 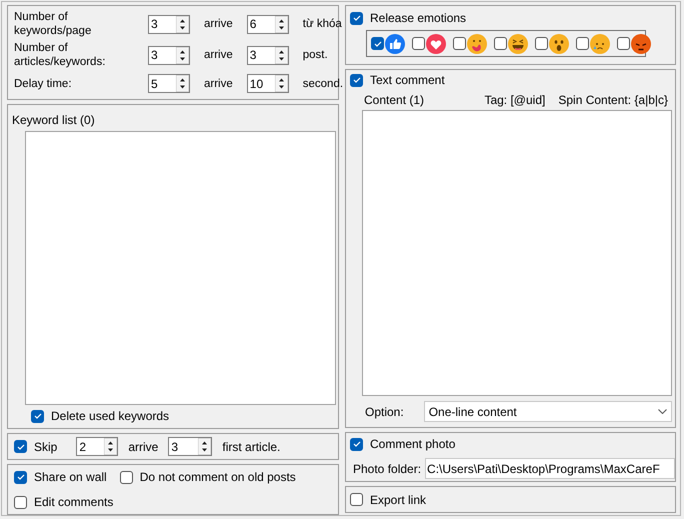 What do you see at coordinates (169, 83) in the screenshot?
I see `number-spinner: 5` at bounding box center [169, 83].